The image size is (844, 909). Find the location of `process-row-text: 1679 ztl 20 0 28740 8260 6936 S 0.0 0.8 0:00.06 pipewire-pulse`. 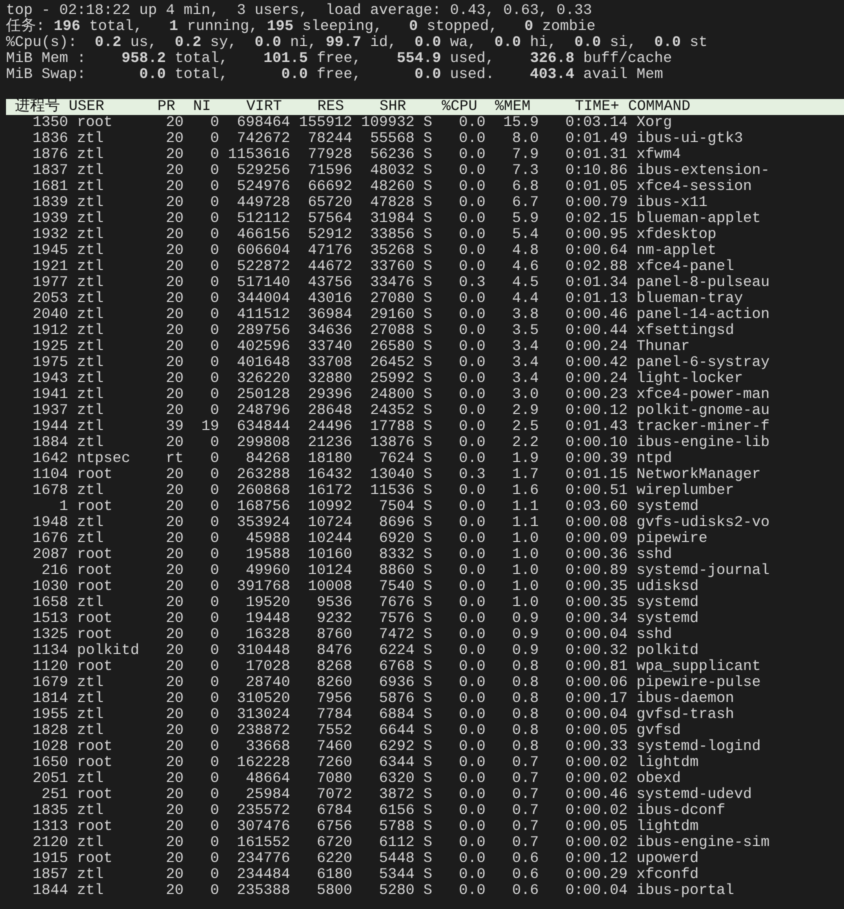

process-row-text: 1679 ztl 20 0 28740 8260 6936 S 0.0 0.8 0:00.06 pipewire-pulse is located at coordinates (396, 683).